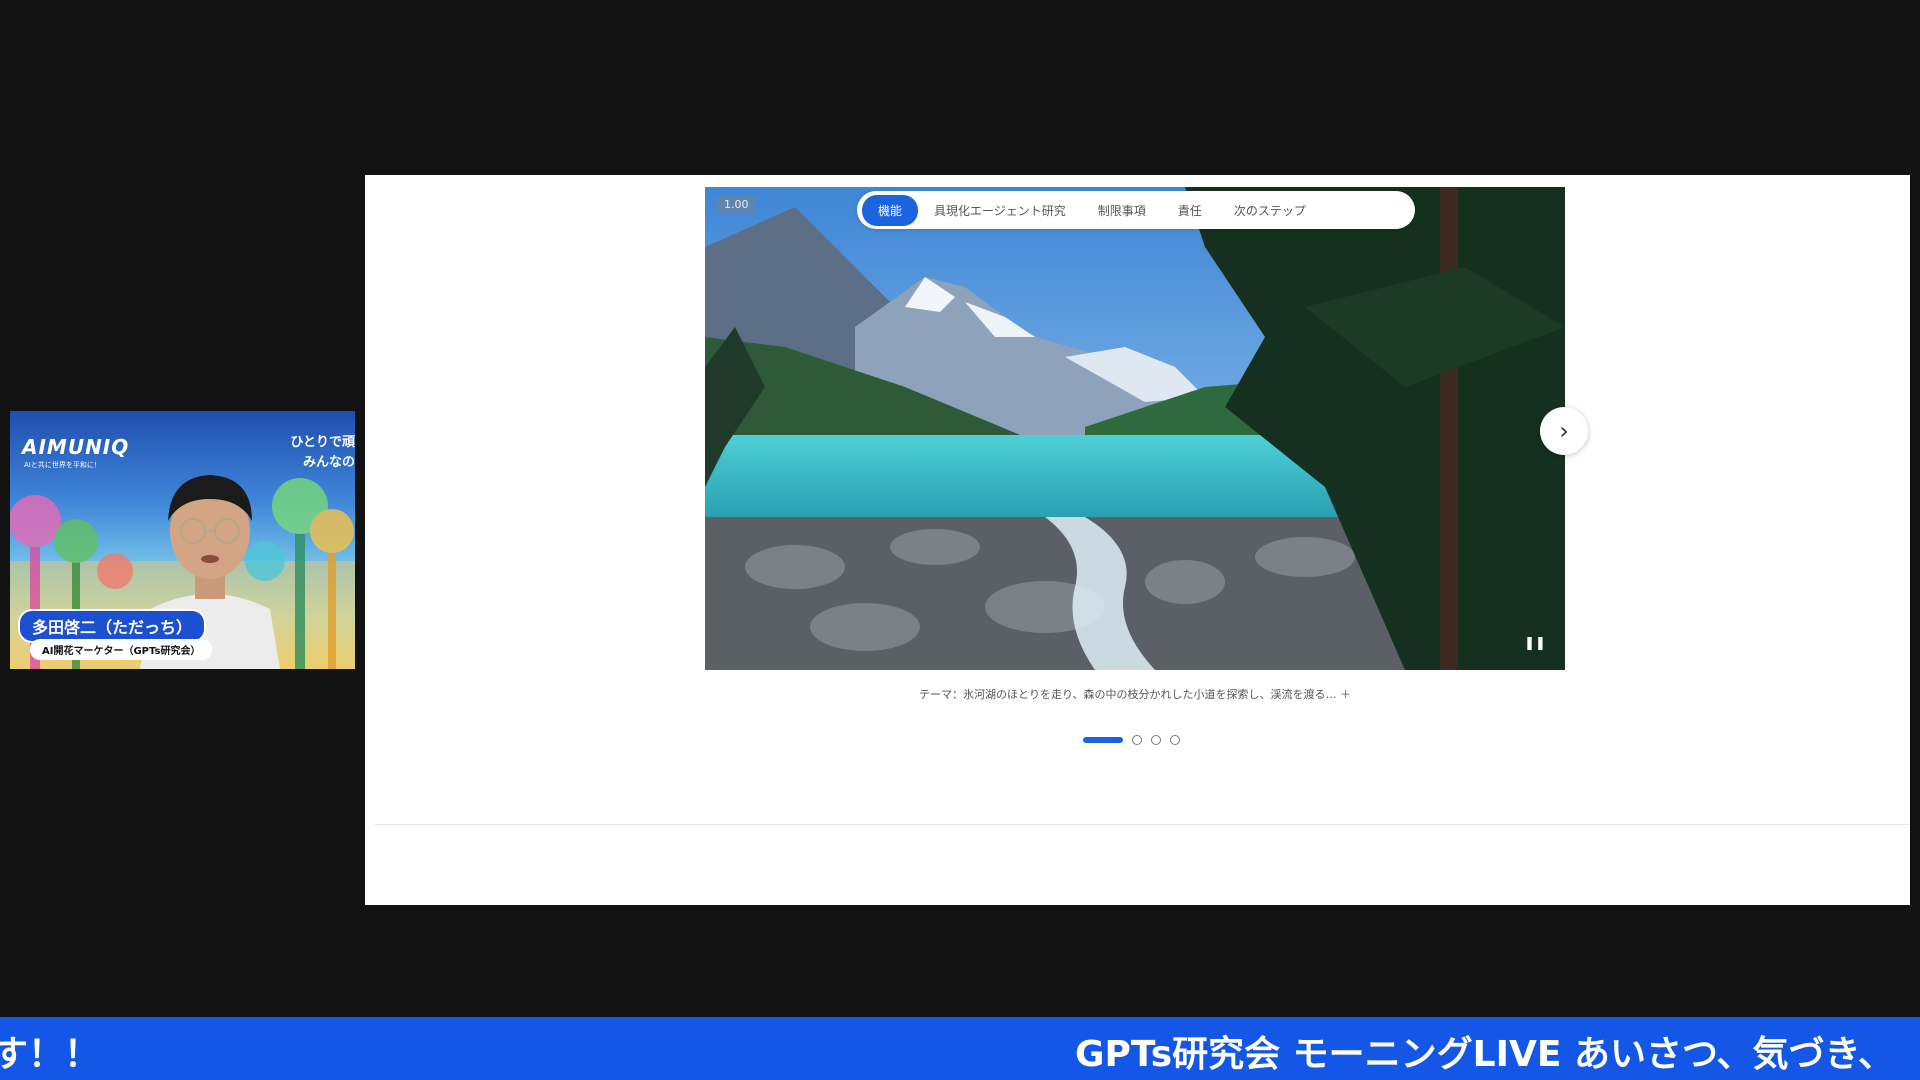  I want to click on chevron-right-icon: ›, so click(1564, 431).